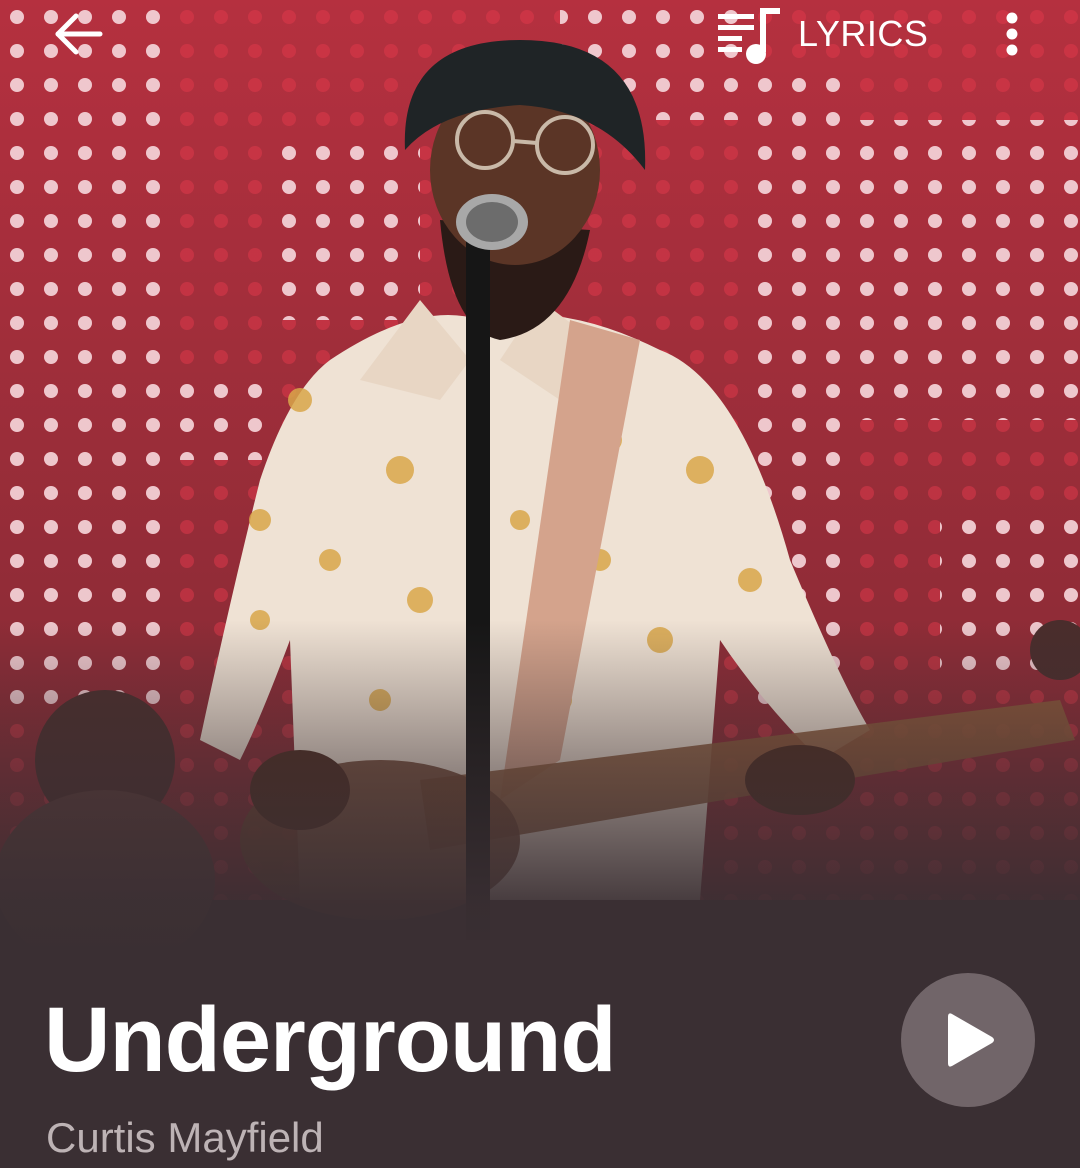 The image size is (1080, 1168). Describe the element at coordinates (863, 33) in the screenshot. I see `lyrics-label: LYRICS` at that location.